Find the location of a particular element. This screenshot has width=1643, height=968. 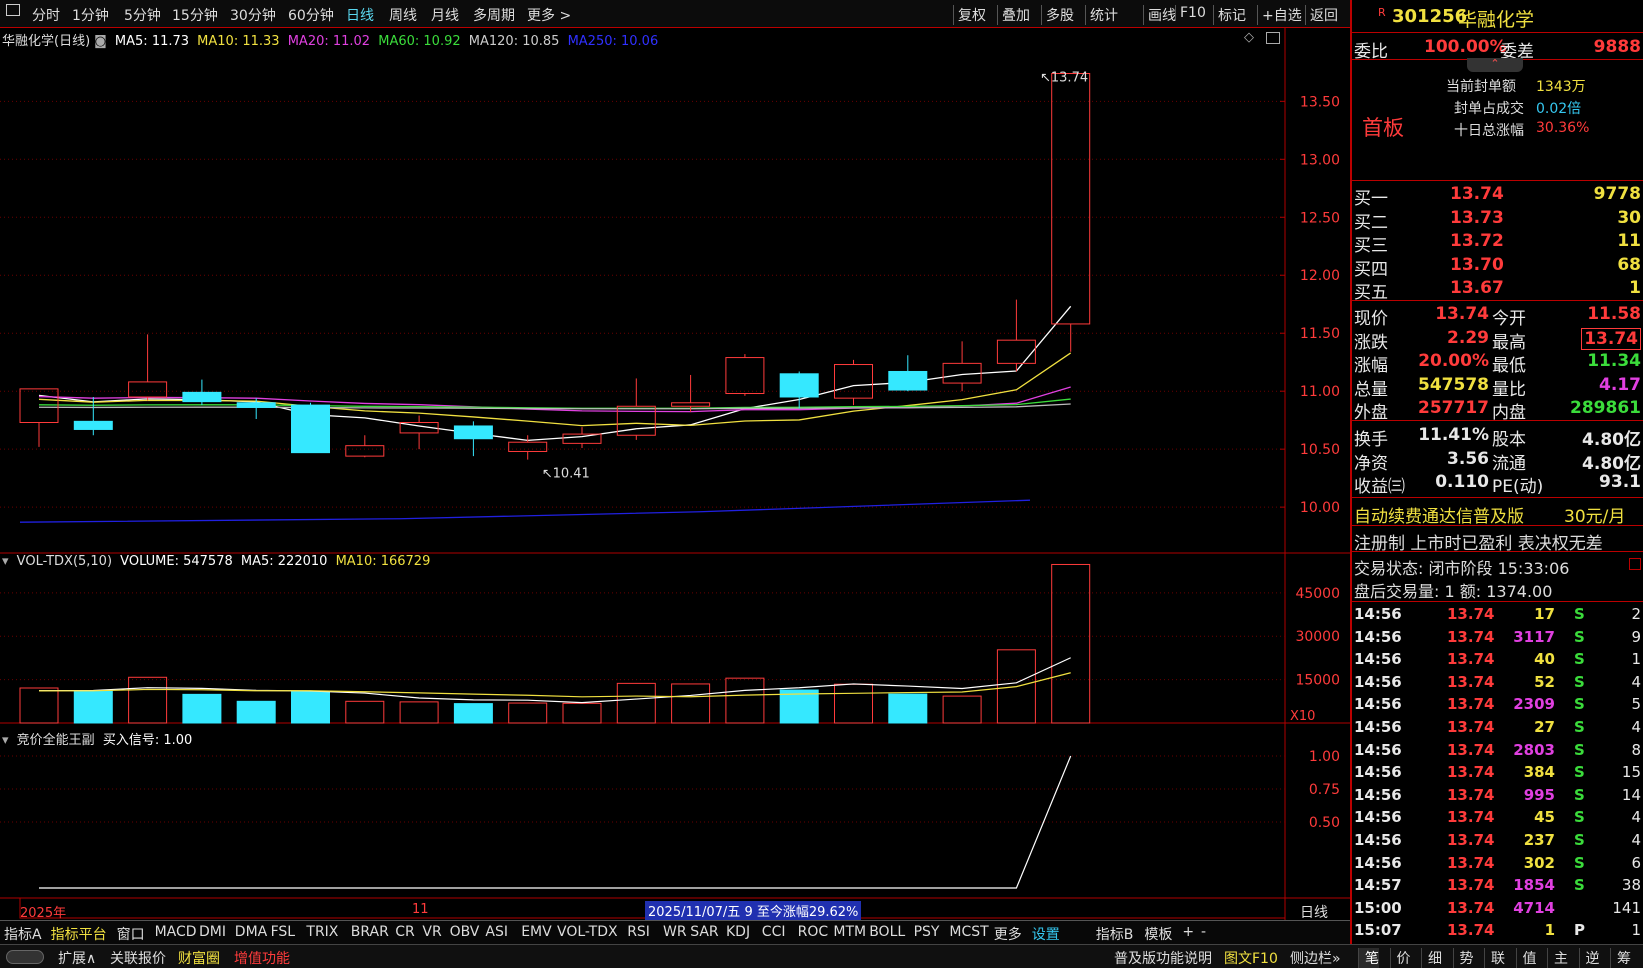

status-link: 普及版功能说明 is located at coordinates (1163, 958).